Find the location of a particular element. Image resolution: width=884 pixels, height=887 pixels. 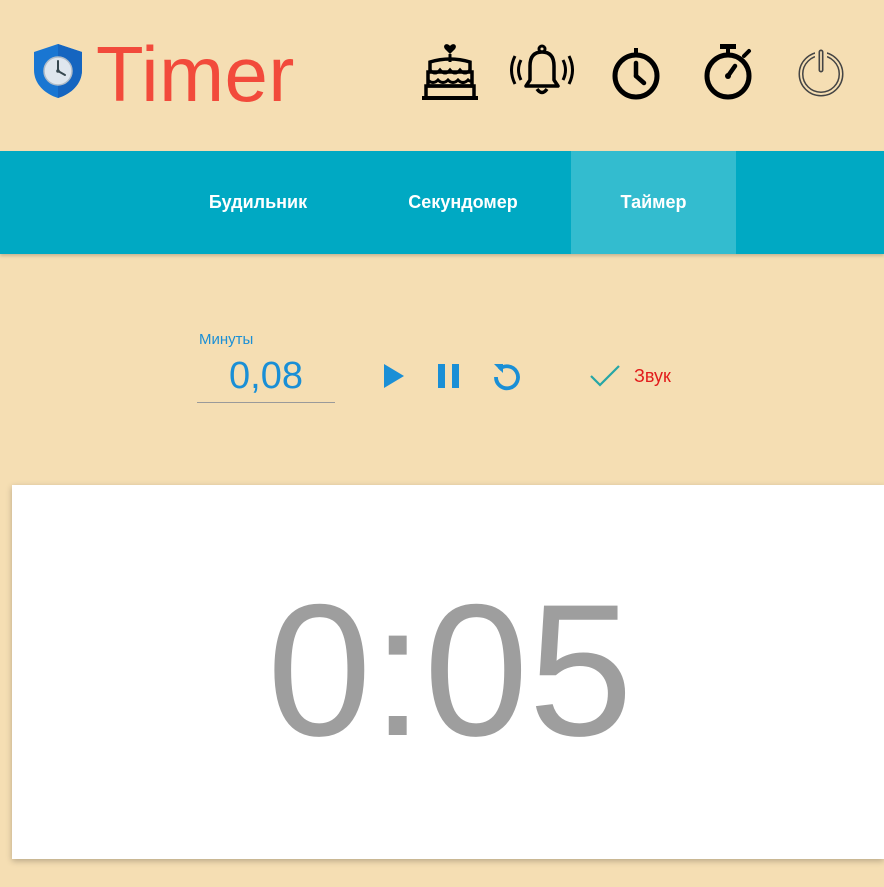

power-icon is located at coordinates (821, 72).